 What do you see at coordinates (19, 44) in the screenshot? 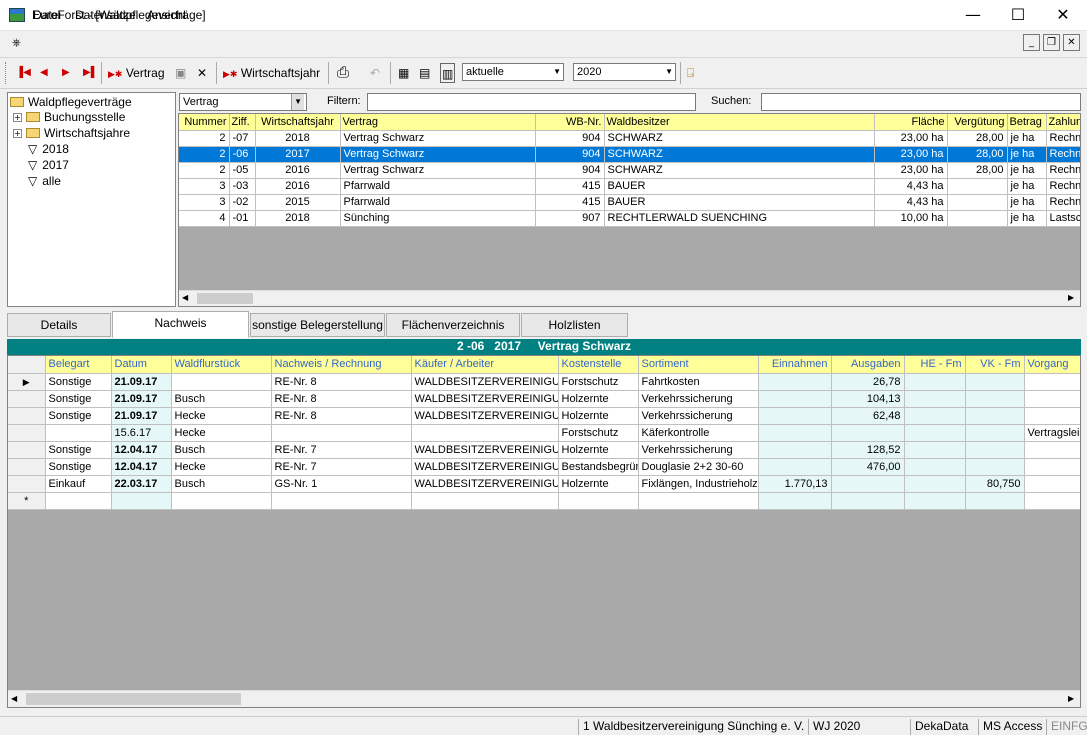
I see `mdi-child-icon: ⎈` at bounding box center [19, 44].